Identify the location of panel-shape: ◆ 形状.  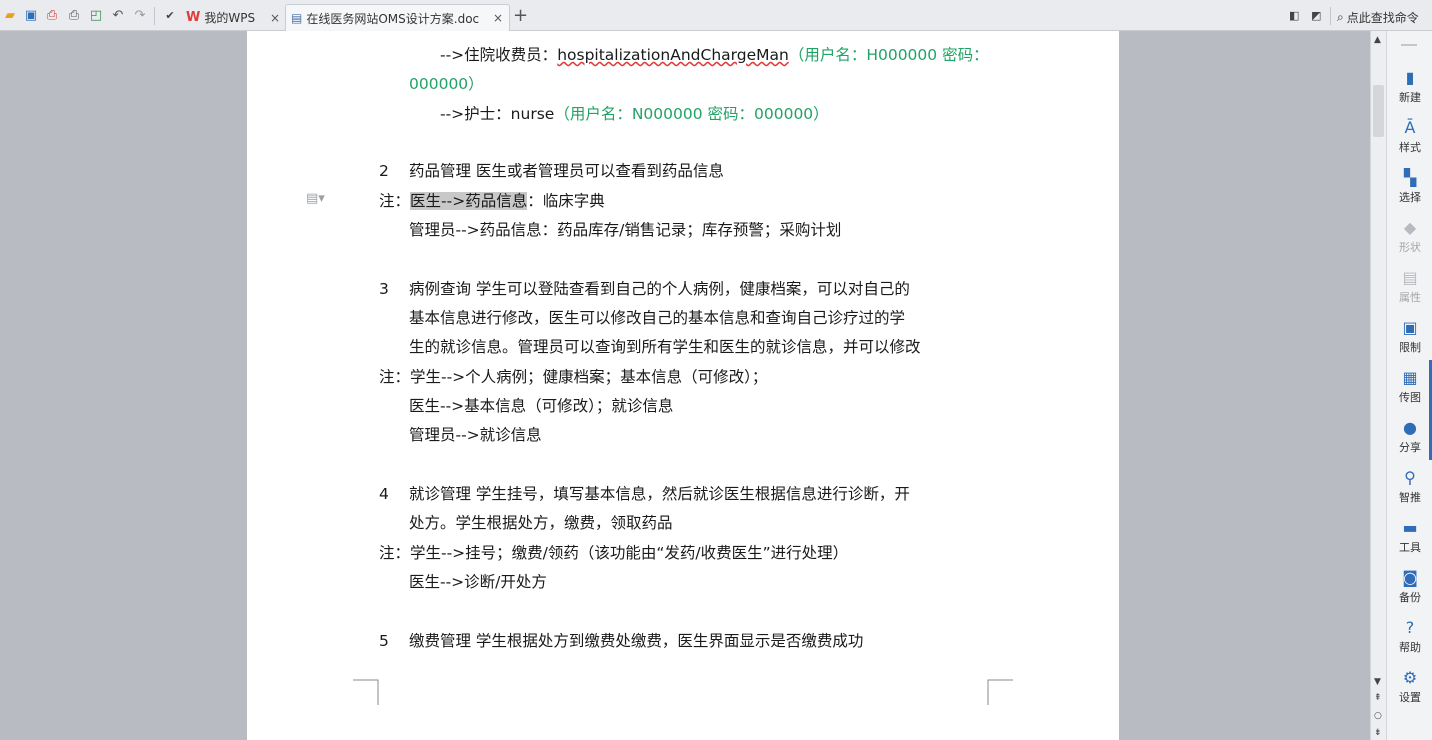
(1409, 237).